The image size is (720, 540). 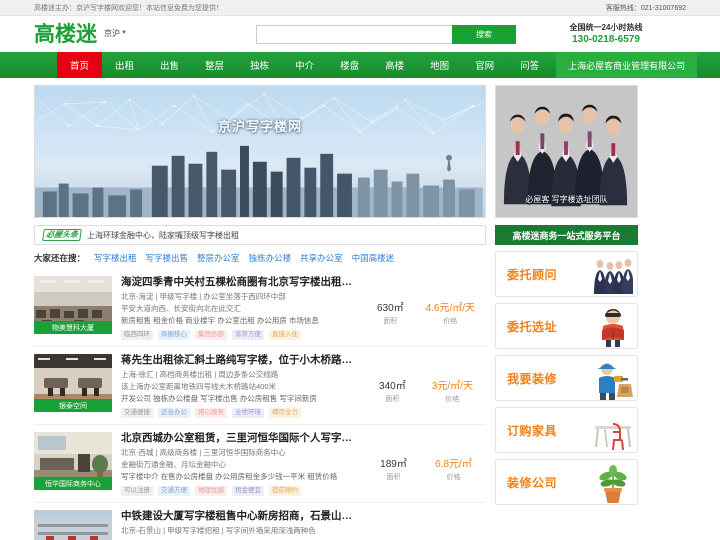 I want to click on hot-search-words: 大家还在搜： 写字楼出租 写字楼出售 整层办公室 独栋办公楼 共享办公室 中国高楼迷, so click(x=260, y=258).